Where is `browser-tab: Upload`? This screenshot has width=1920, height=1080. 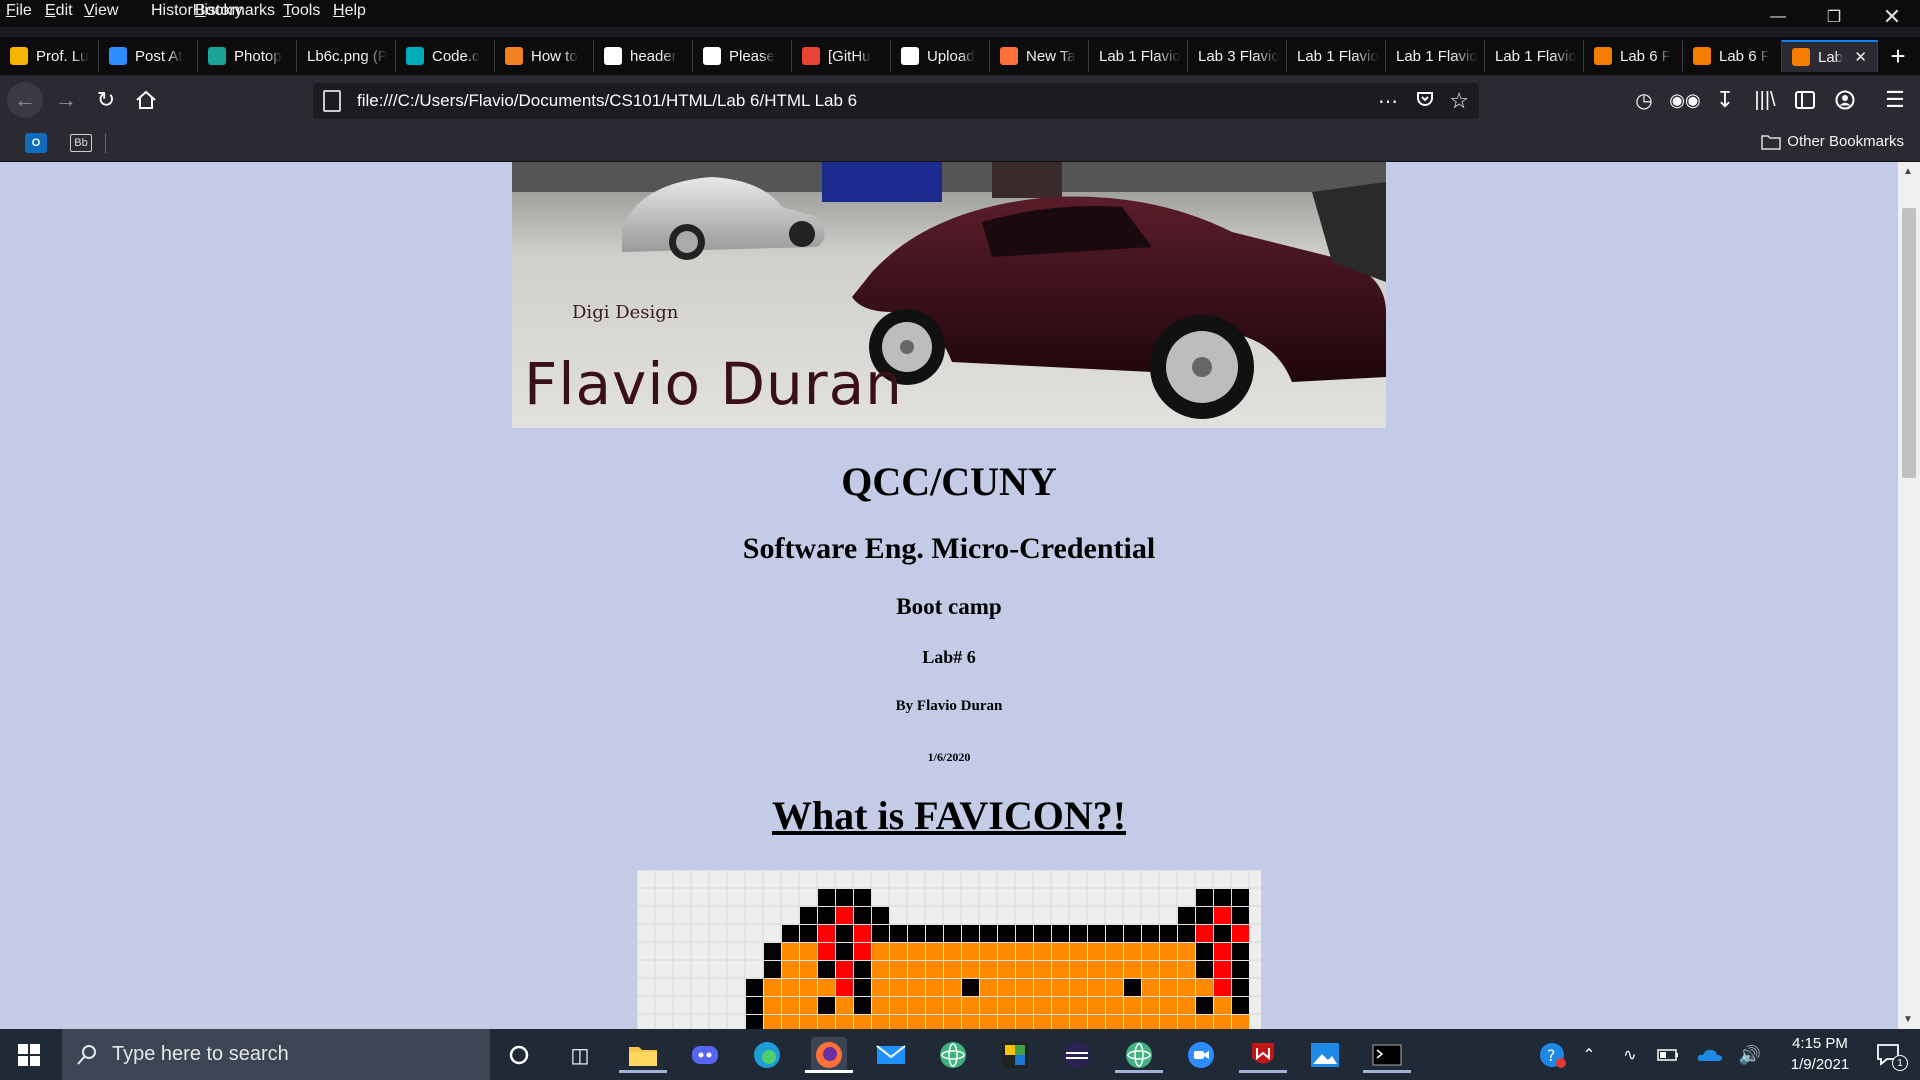 browser-tab: Upload is located at coordinates (940, 56).